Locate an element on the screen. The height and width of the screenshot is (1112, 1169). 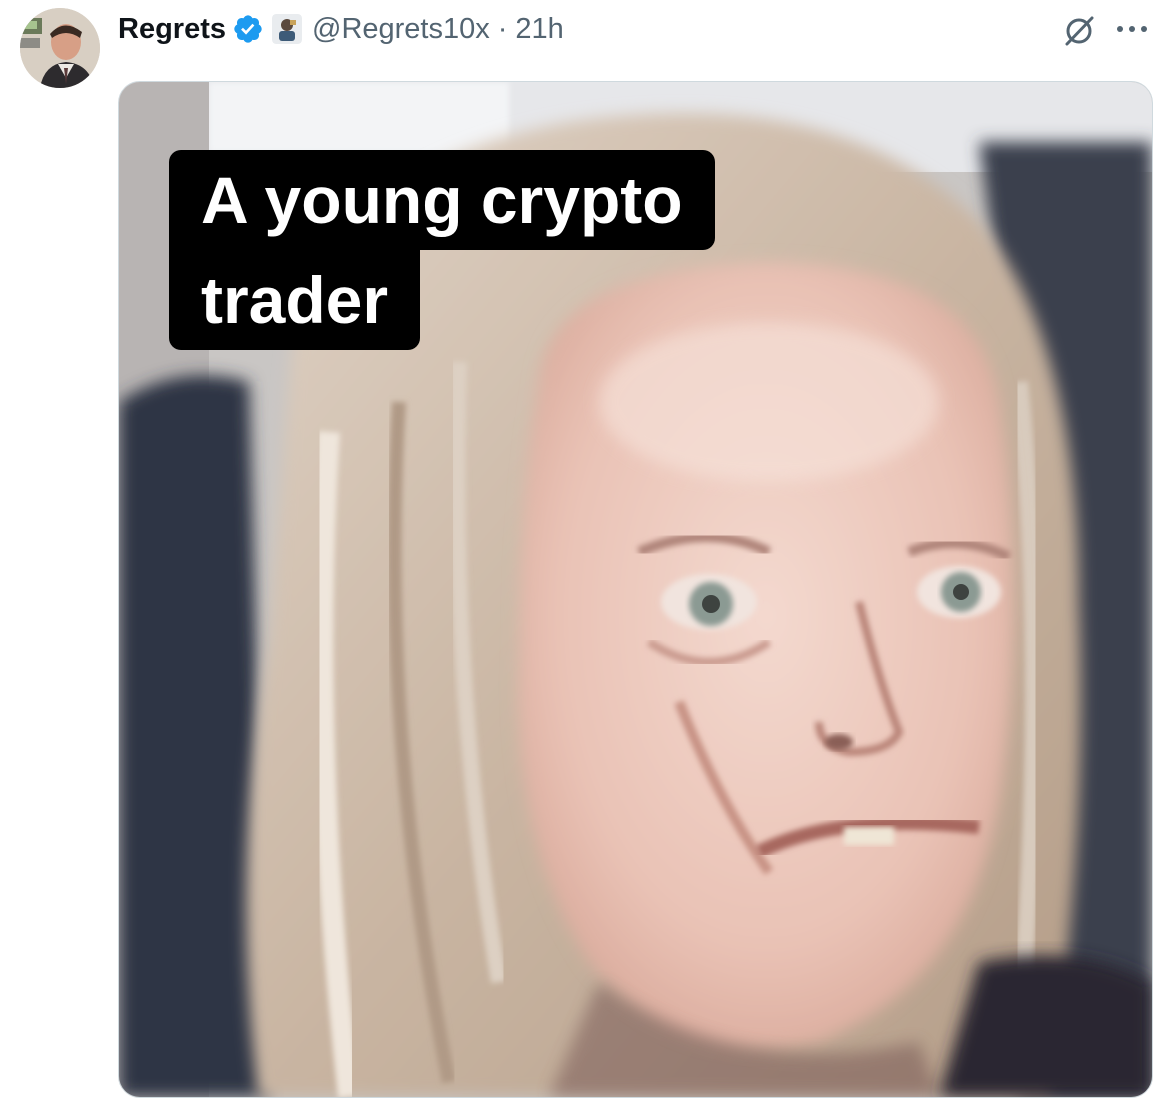
caption-line-2: trader is located at coordinates (295, 300).